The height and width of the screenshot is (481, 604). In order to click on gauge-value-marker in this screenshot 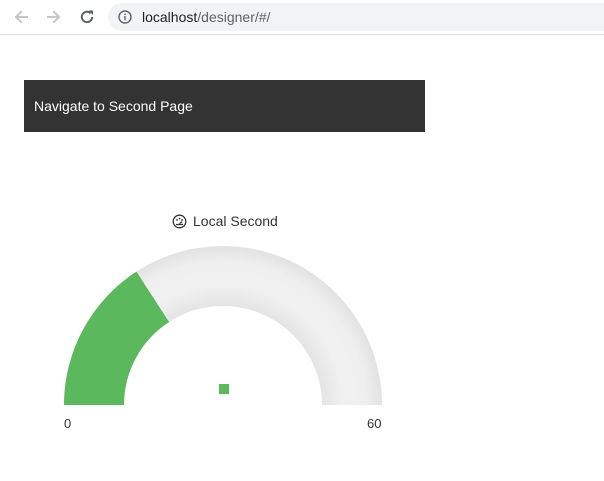, I will do `click(224, 389)`.